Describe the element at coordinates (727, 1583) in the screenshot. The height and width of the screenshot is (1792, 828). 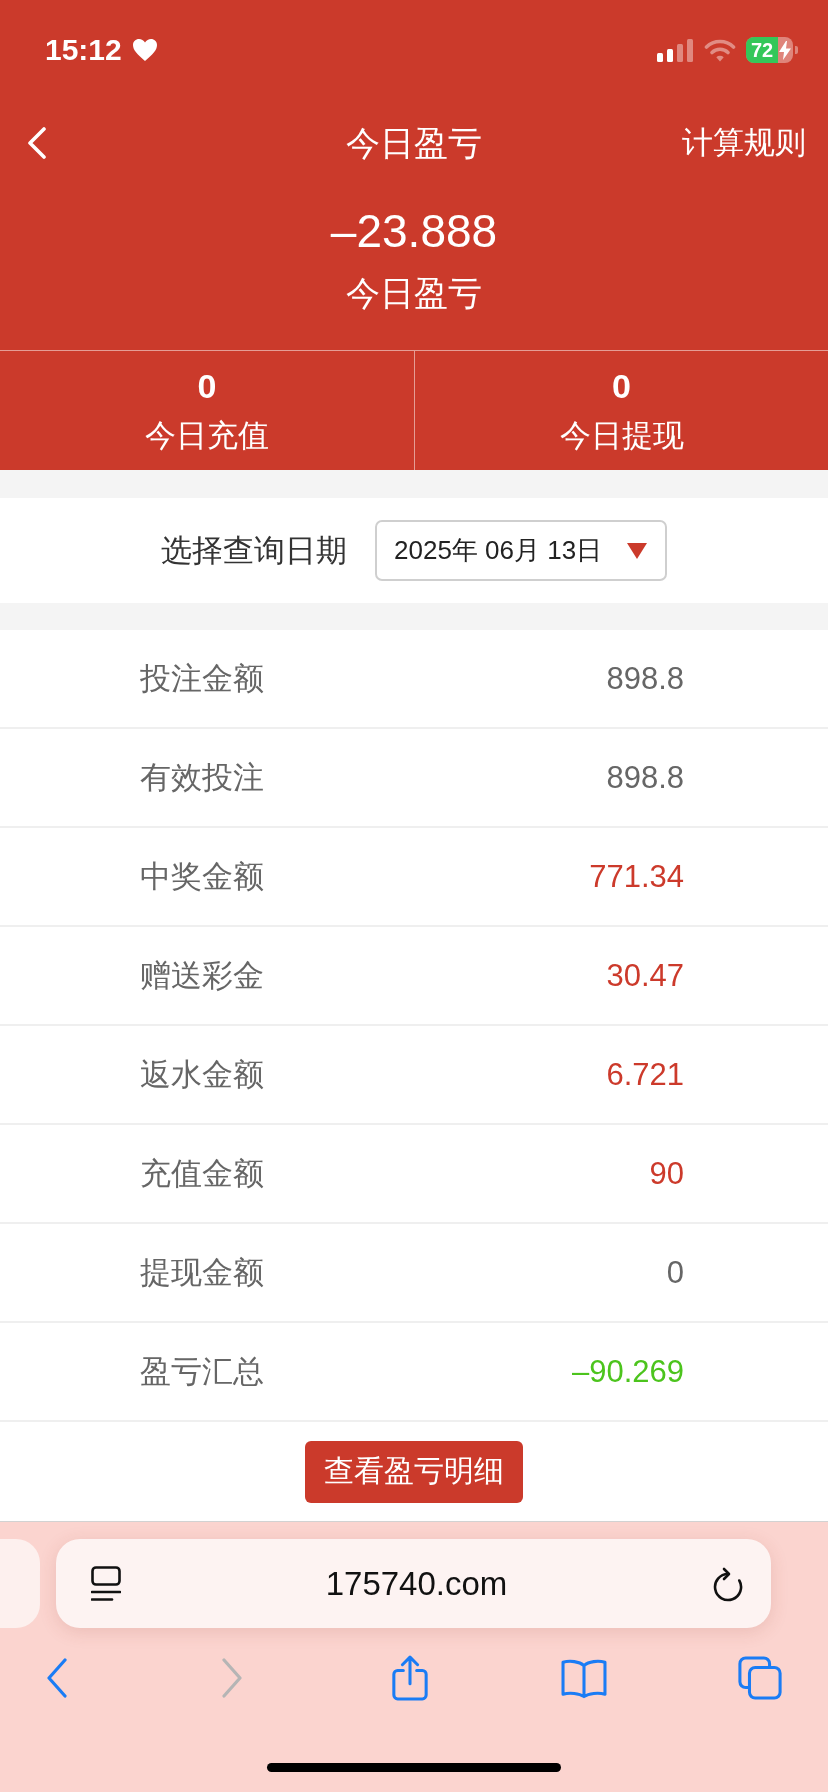
I see `reload-icon` at that location.